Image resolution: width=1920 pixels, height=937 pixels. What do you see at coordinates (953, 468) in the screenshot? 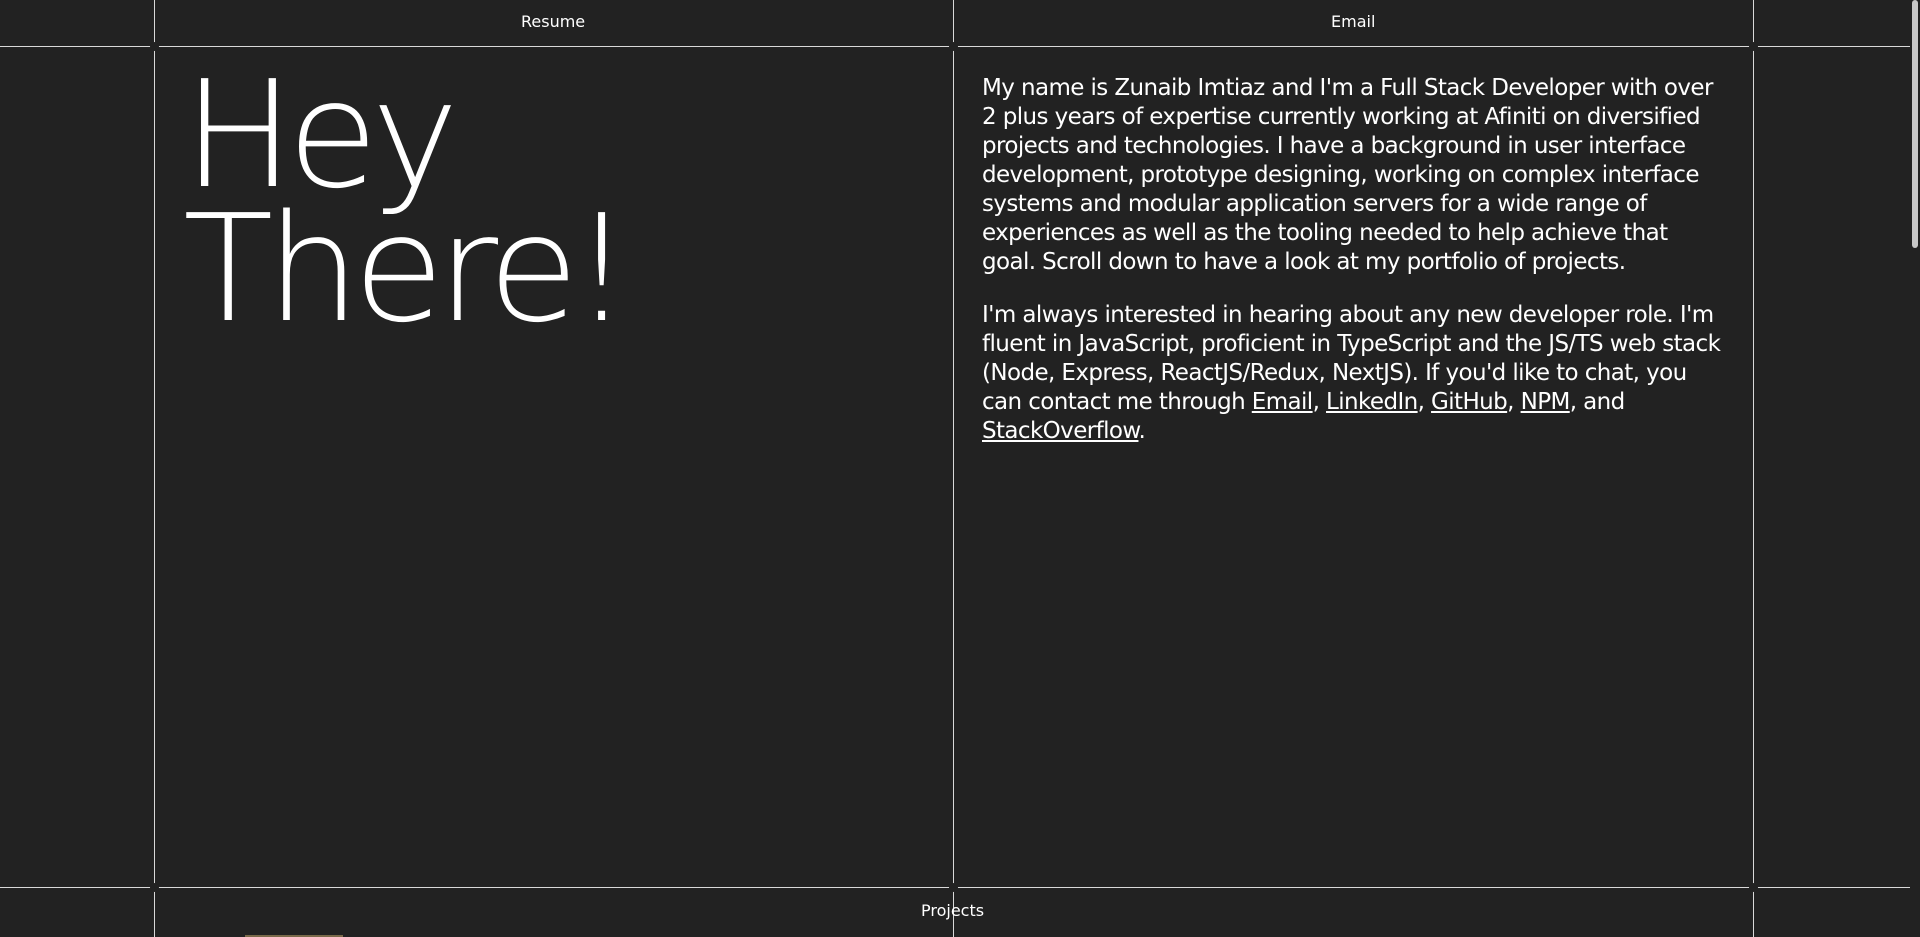
I see `grid-line-middle` at bounding box center [953, 468].